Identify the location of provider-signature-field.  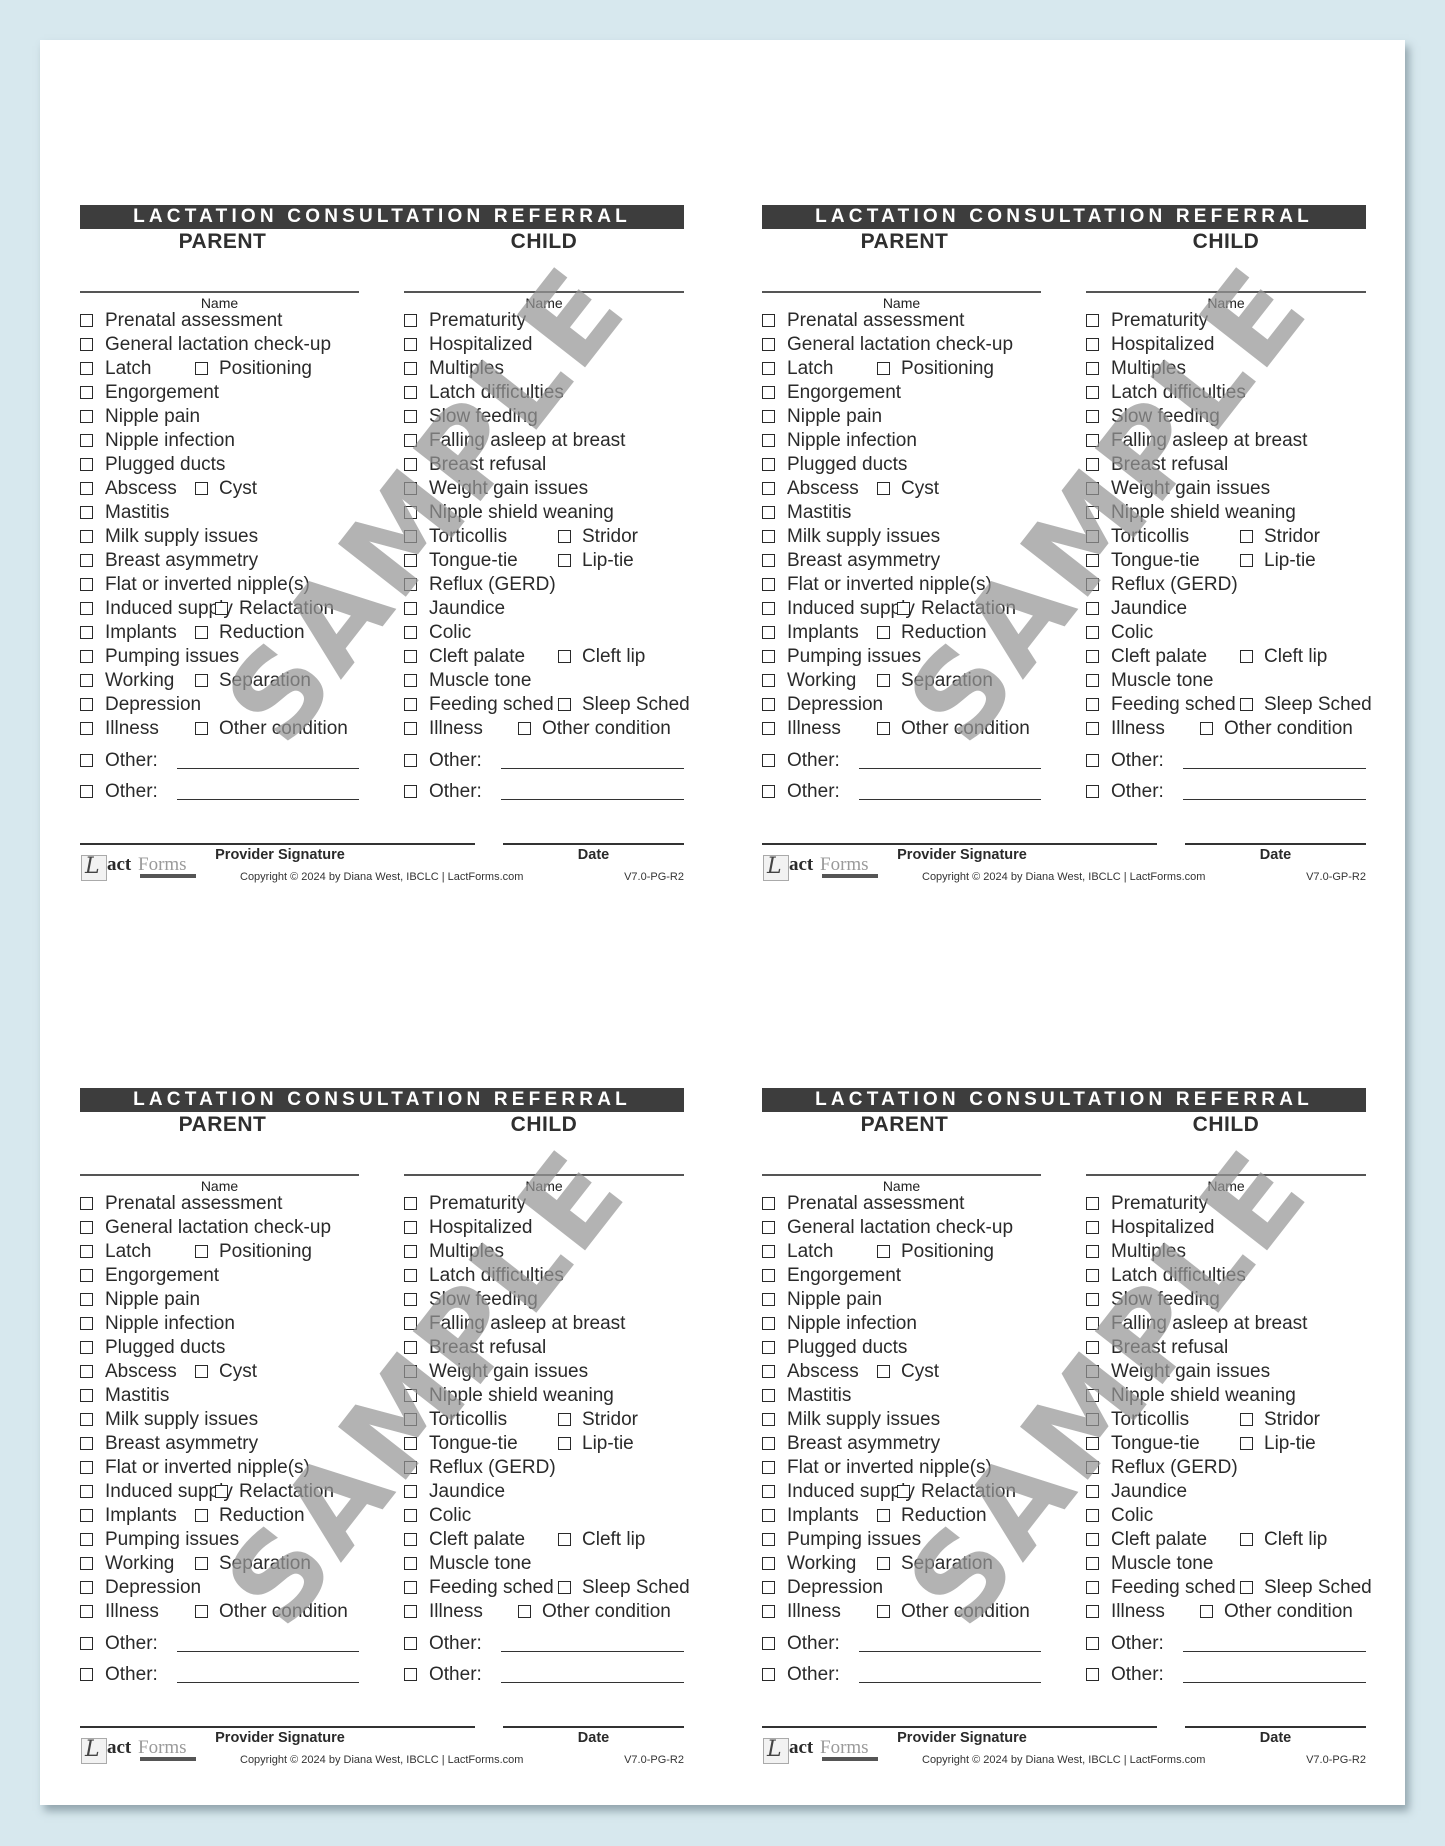
(277, 844).